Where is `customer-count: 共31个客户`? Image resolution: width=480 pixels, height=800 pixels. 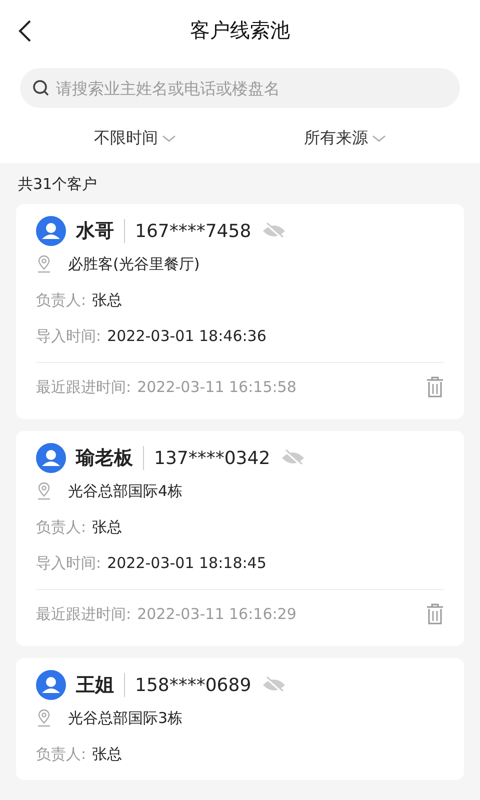 customer-count: 共31个客户 is located at coordinates (57, 184).